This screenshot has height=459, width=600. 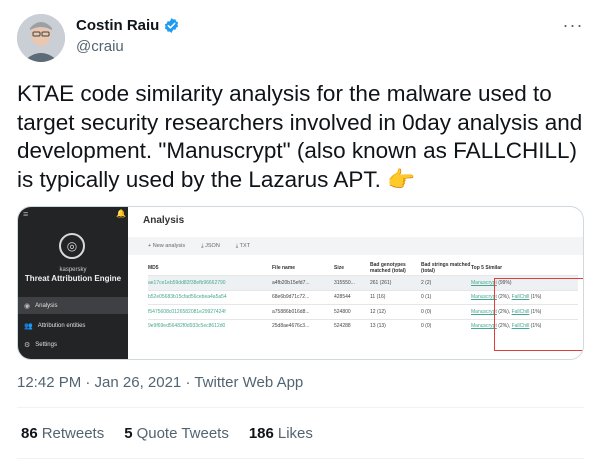 What do you see at coordinates (426, 282) in the screenshot?
I see `cell-strings: 2 (2)` at bounding box center [426, 282].